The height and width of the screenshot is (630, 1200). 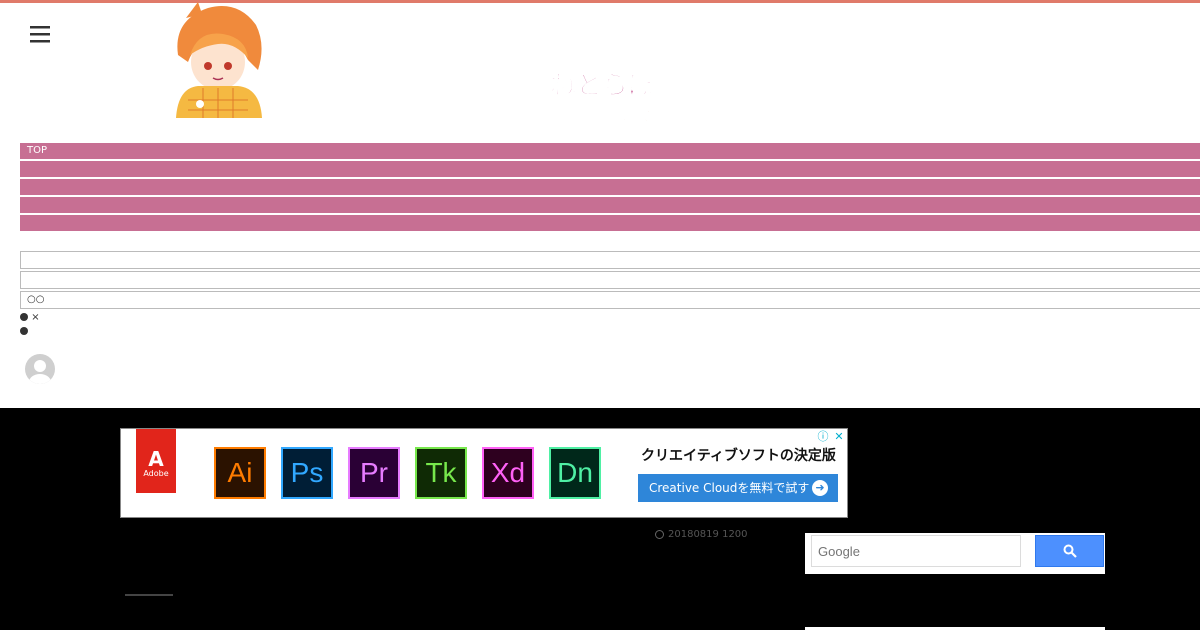 I want to click on logo-line2: エンタ, so click(x=622, y=117).